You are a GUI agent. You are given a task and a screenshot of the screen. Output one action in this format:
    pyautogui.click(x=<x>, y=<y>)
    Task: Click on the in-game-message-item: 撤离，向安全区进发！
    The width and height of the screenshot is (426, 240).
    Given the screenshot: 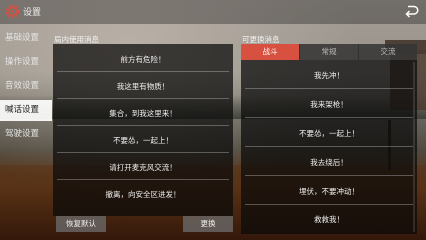 What is the action you would take?
    pyautogui.click(x=143, y=194)
    